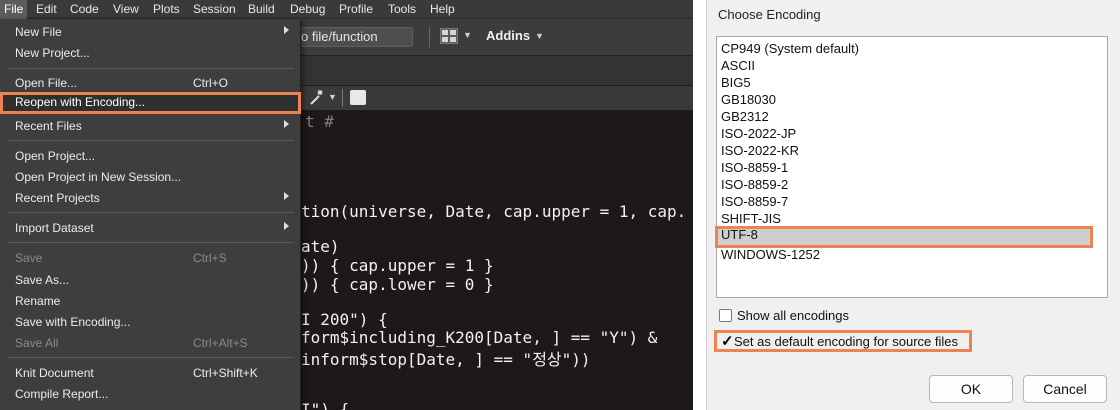 The height and width of the screenshot is (410, 1120). Describe the element at coordinates (402, 9) in the screenshot. I see `menu-tools: Tools` at that location.